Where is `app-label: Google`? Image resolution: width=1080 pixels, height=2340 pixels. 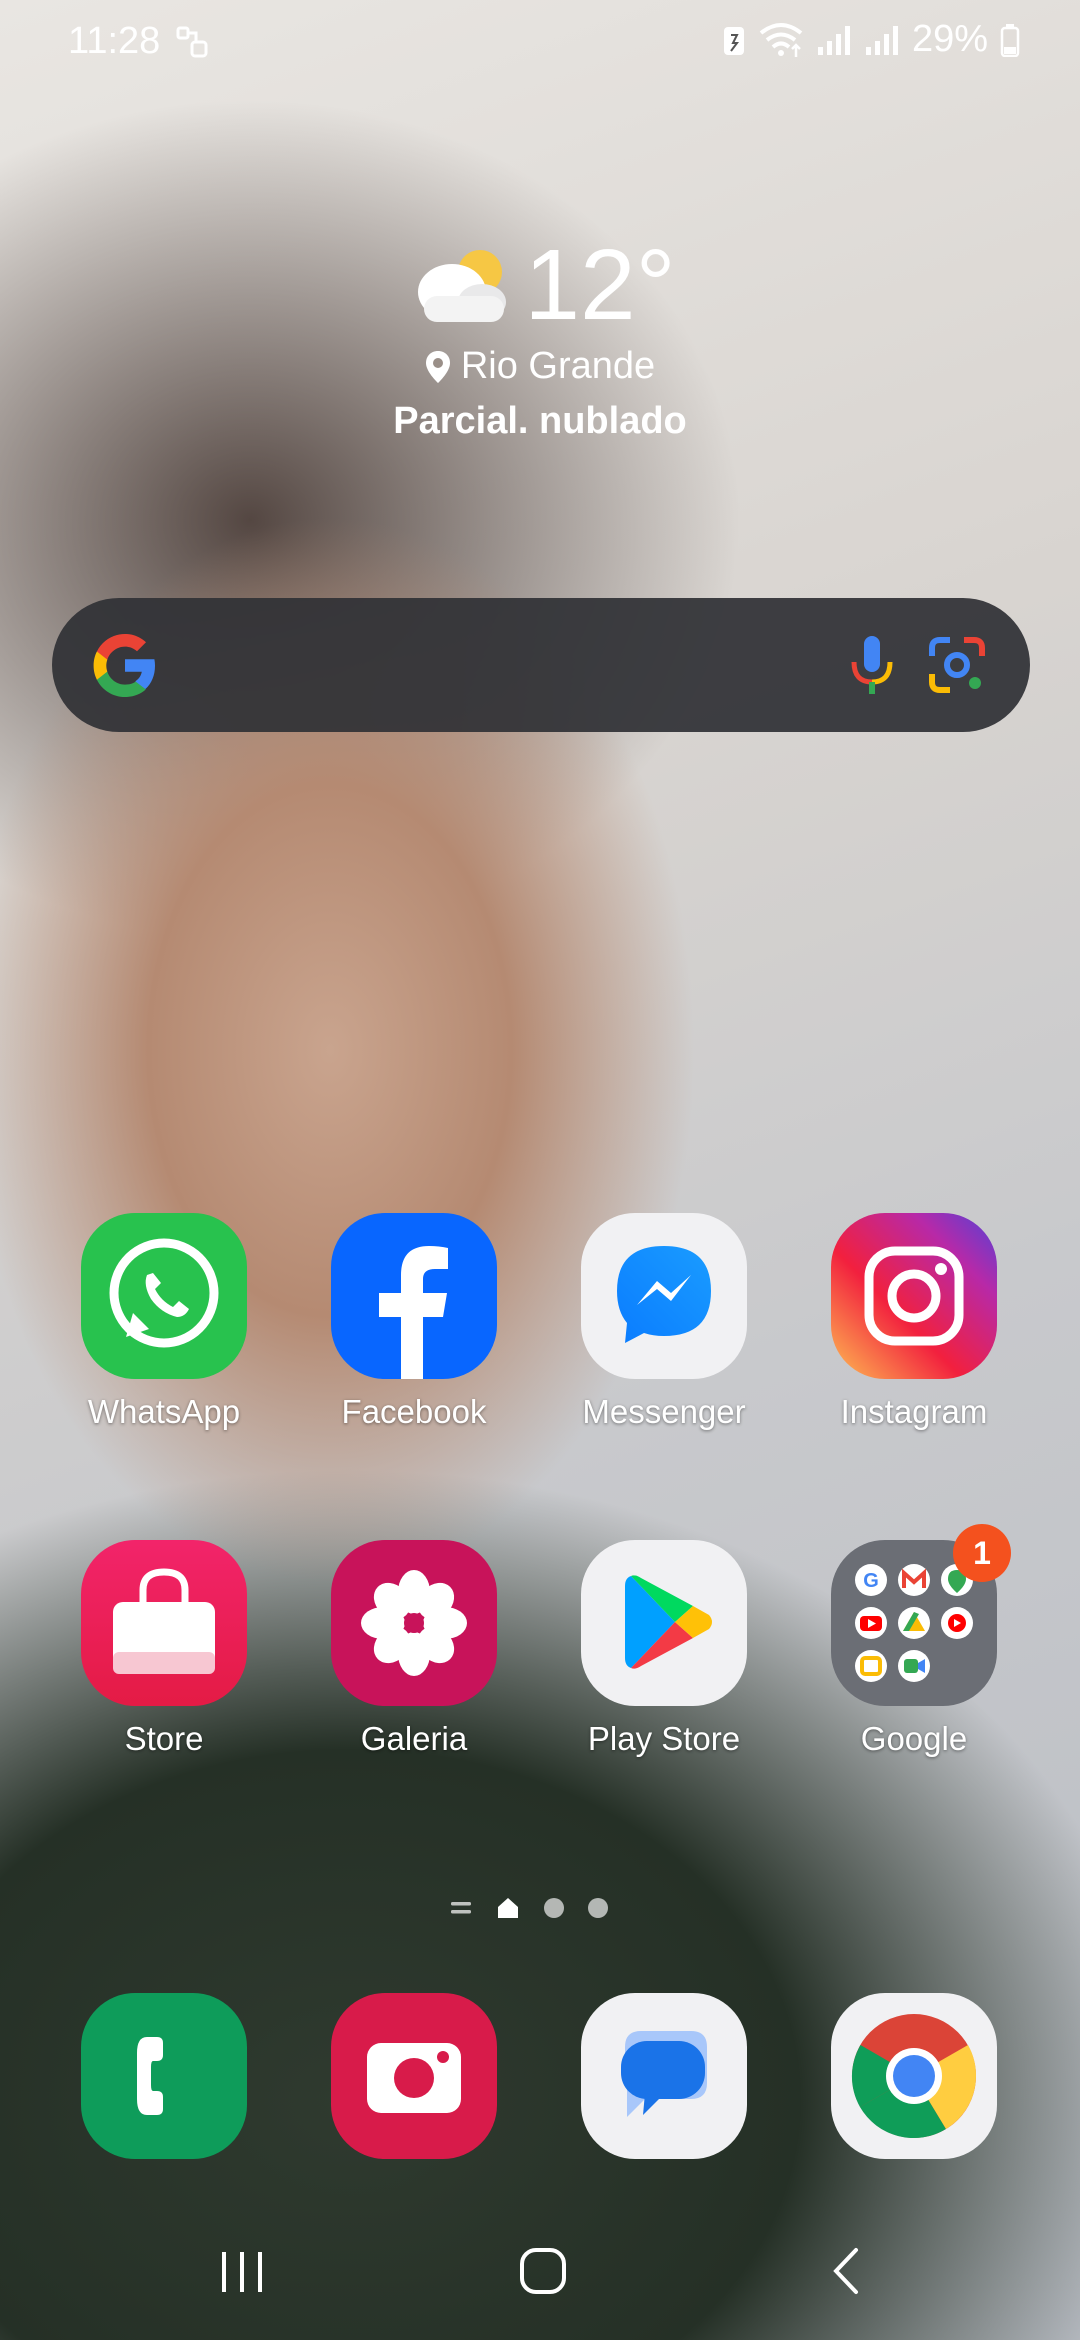 app-label: Google is located at coordinates (914, 1738).